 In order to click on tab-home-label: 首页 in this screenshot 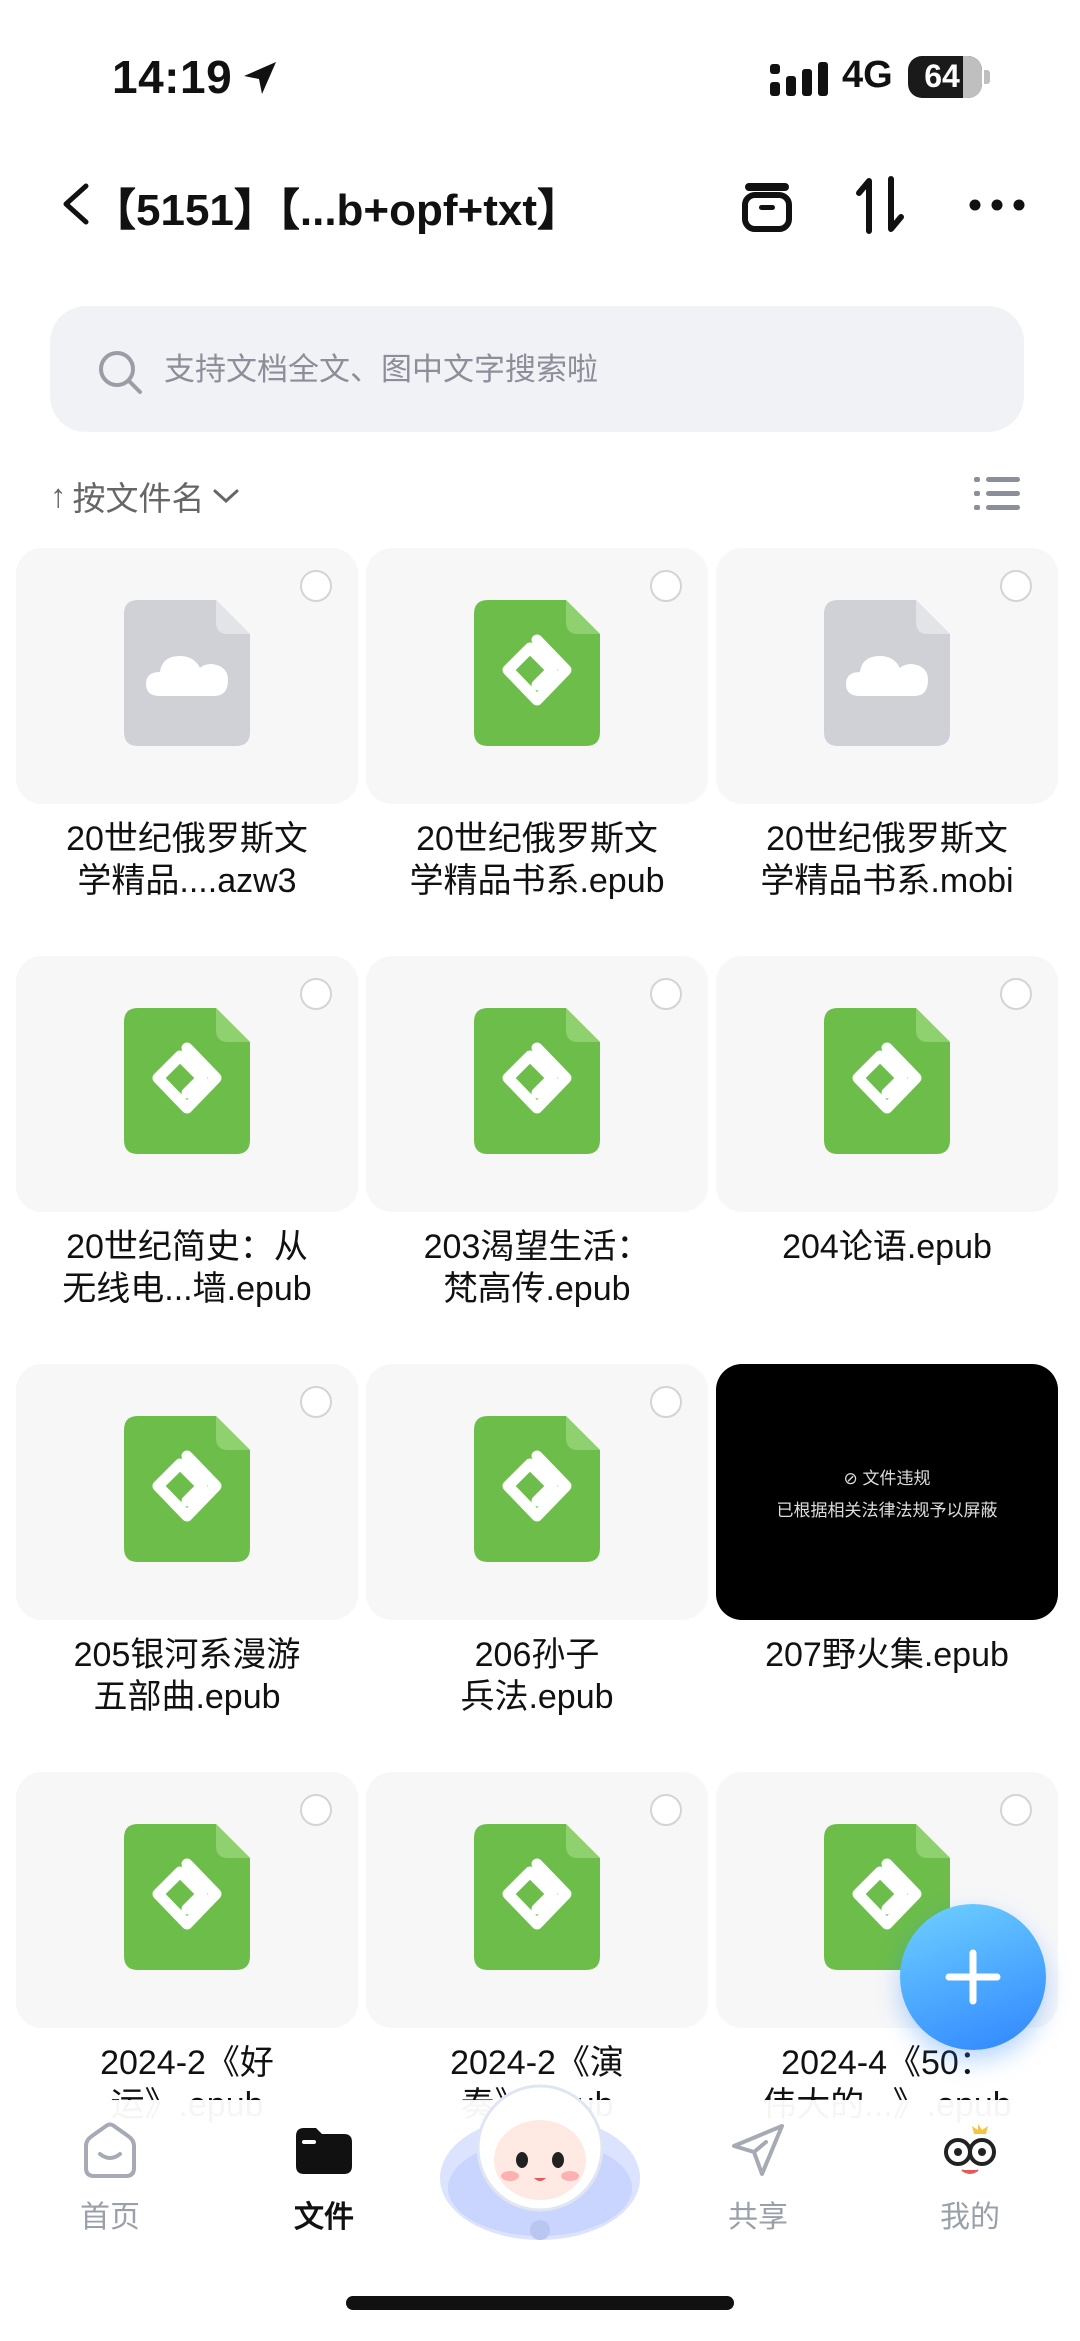, I will do `click(110, 2217)`.